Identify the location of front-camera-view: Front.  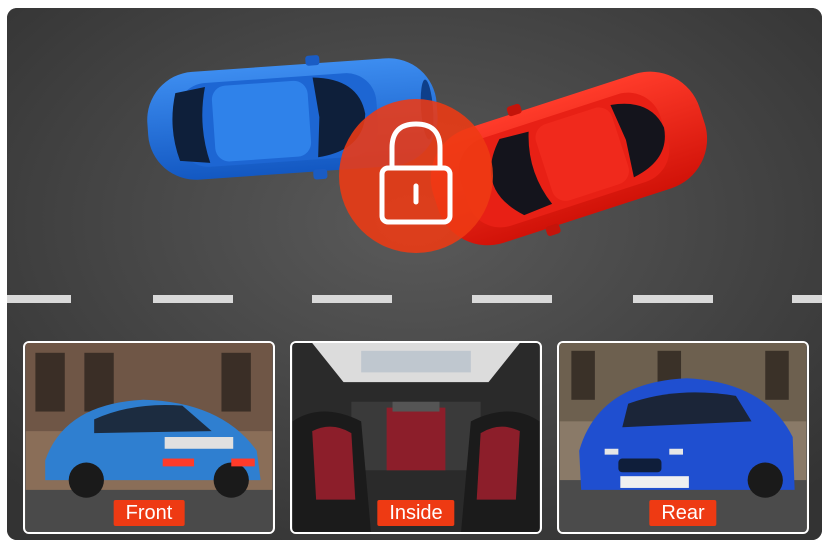
(149, 437).